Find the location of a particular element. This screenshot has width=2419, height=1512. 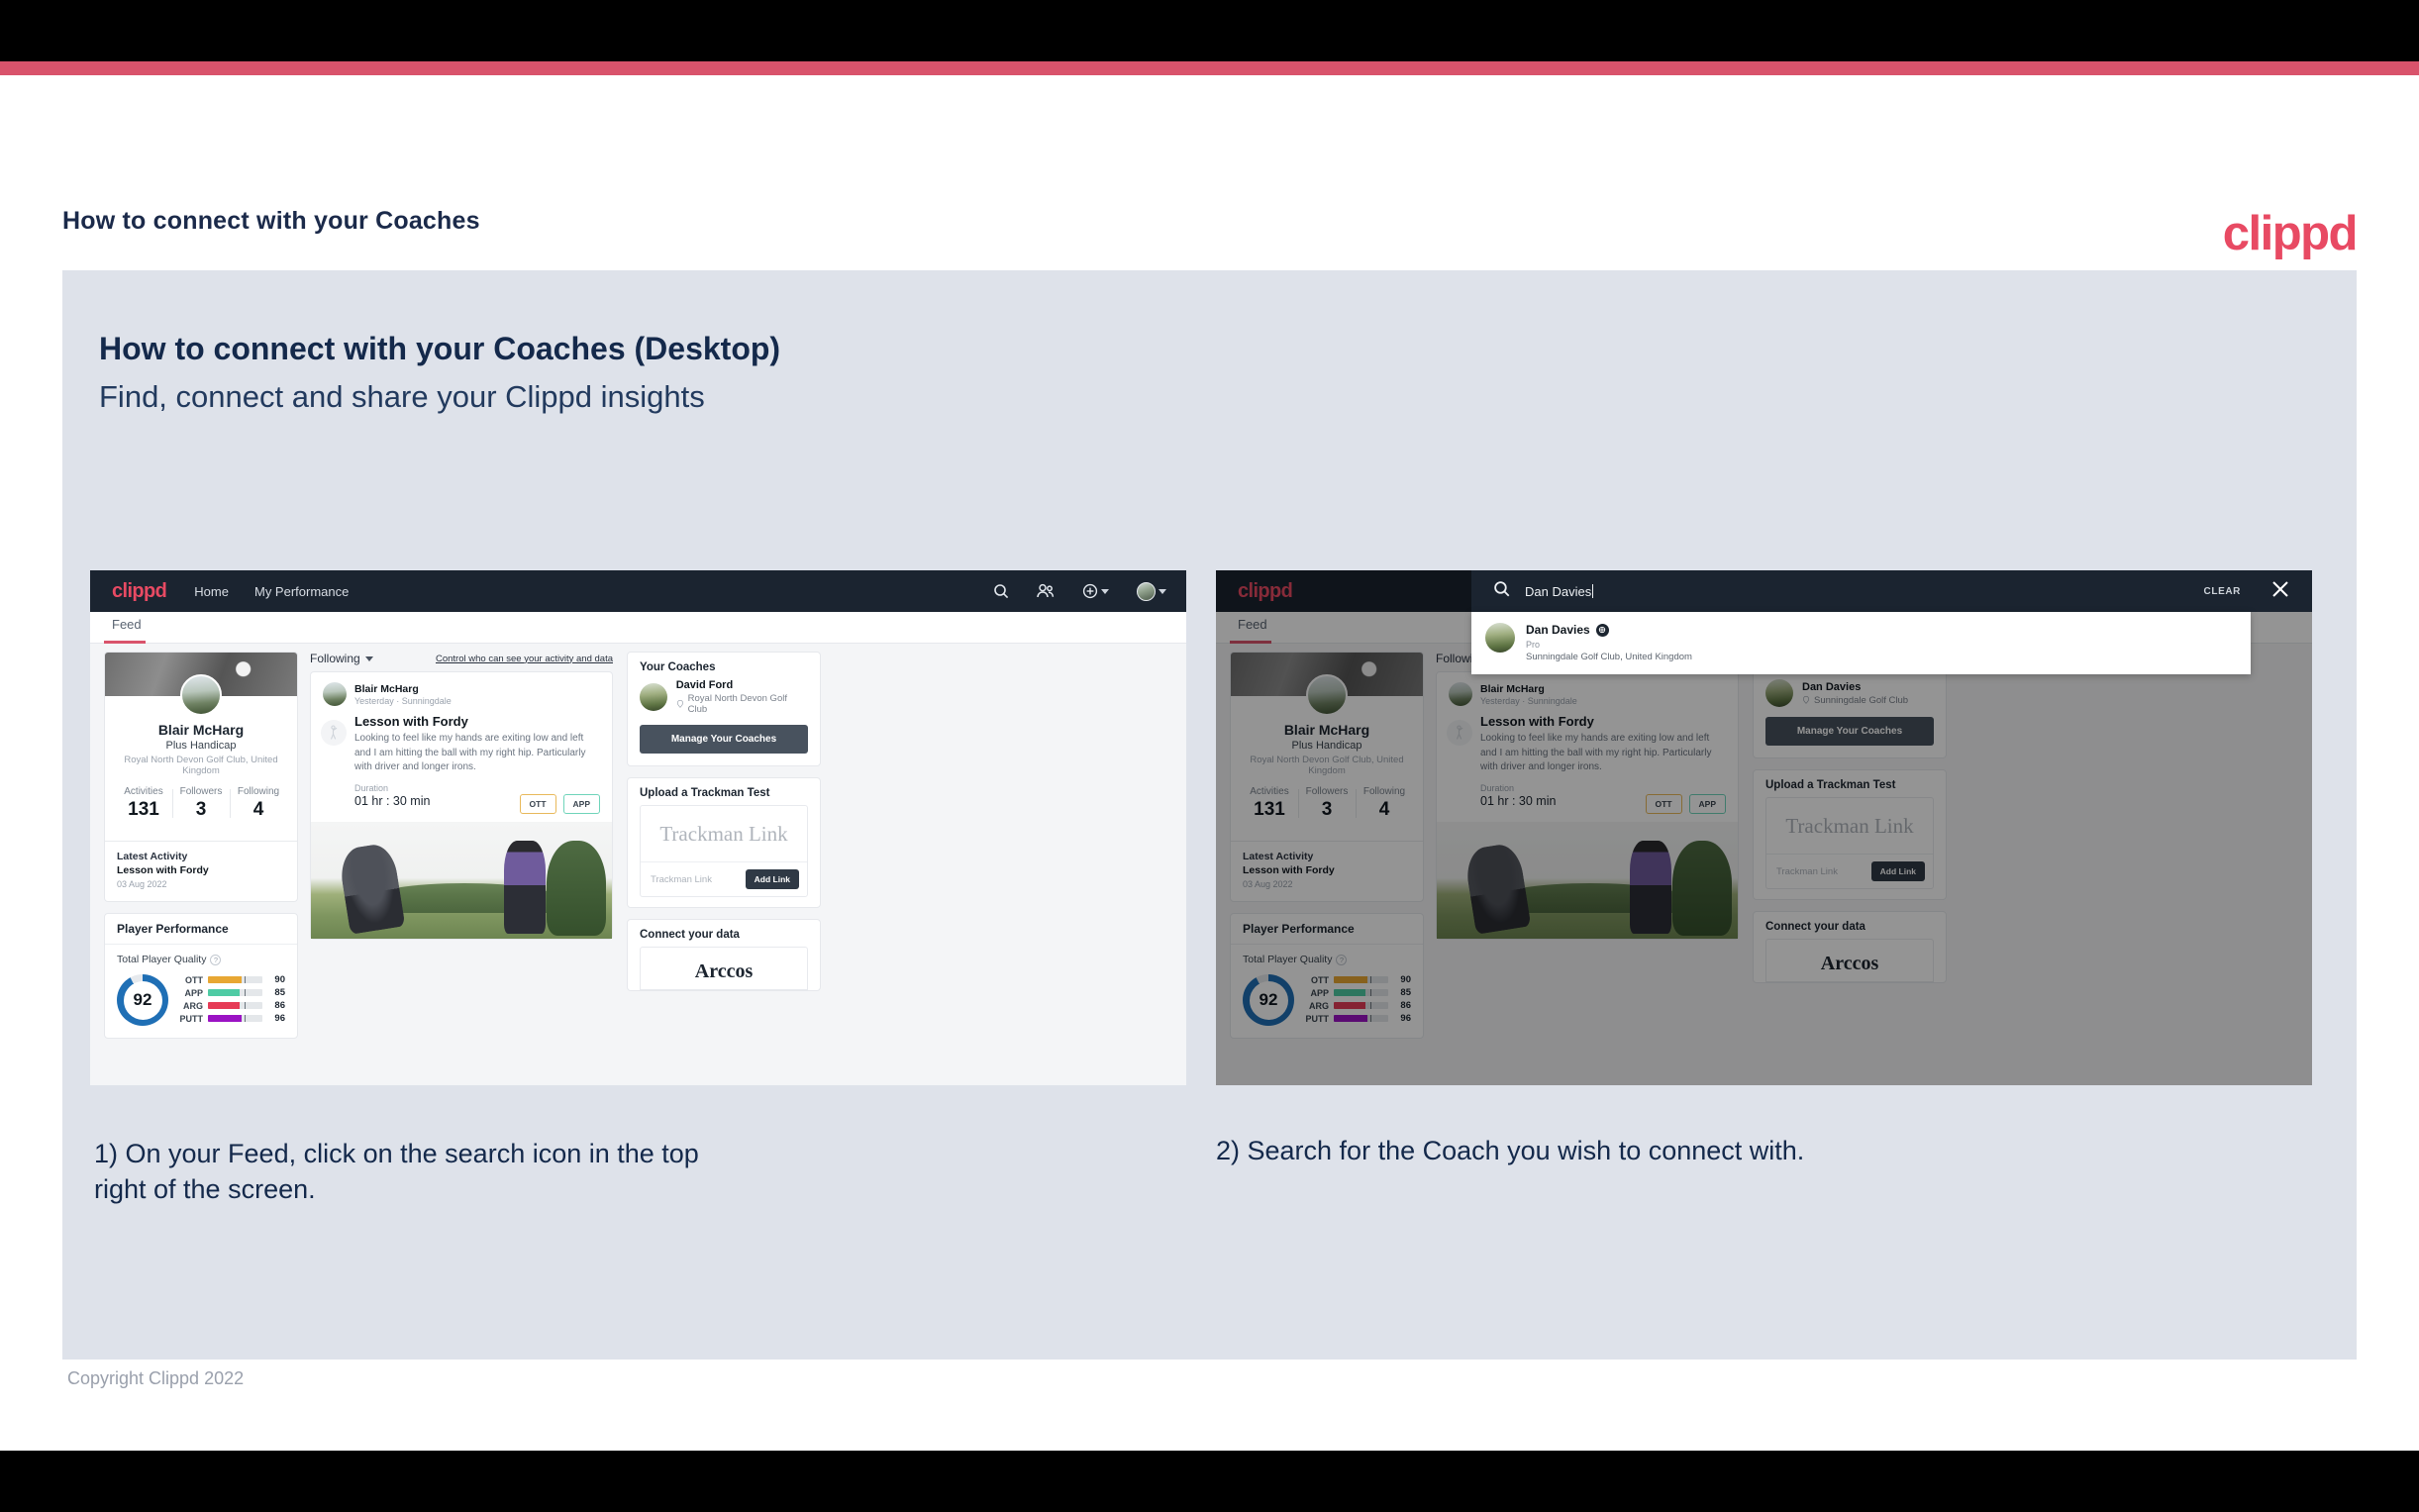

metric-bar-ott: OTT 90 is located at coordinates (229, 979).